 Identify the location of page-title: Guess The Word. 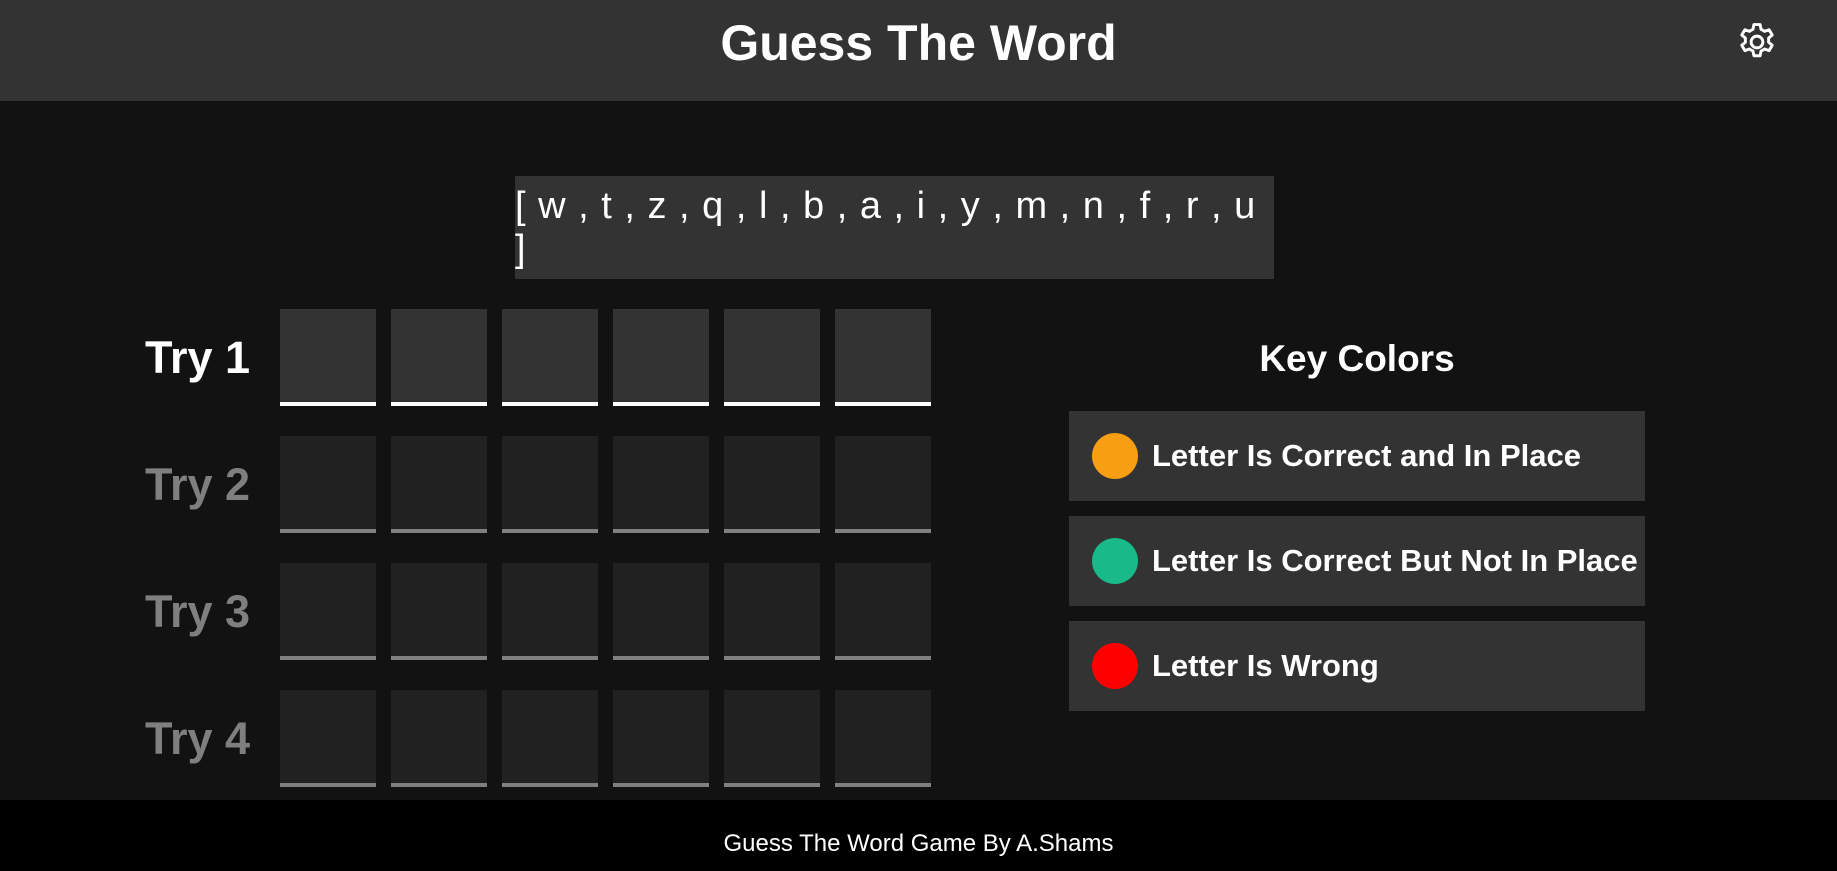
(918, 43).